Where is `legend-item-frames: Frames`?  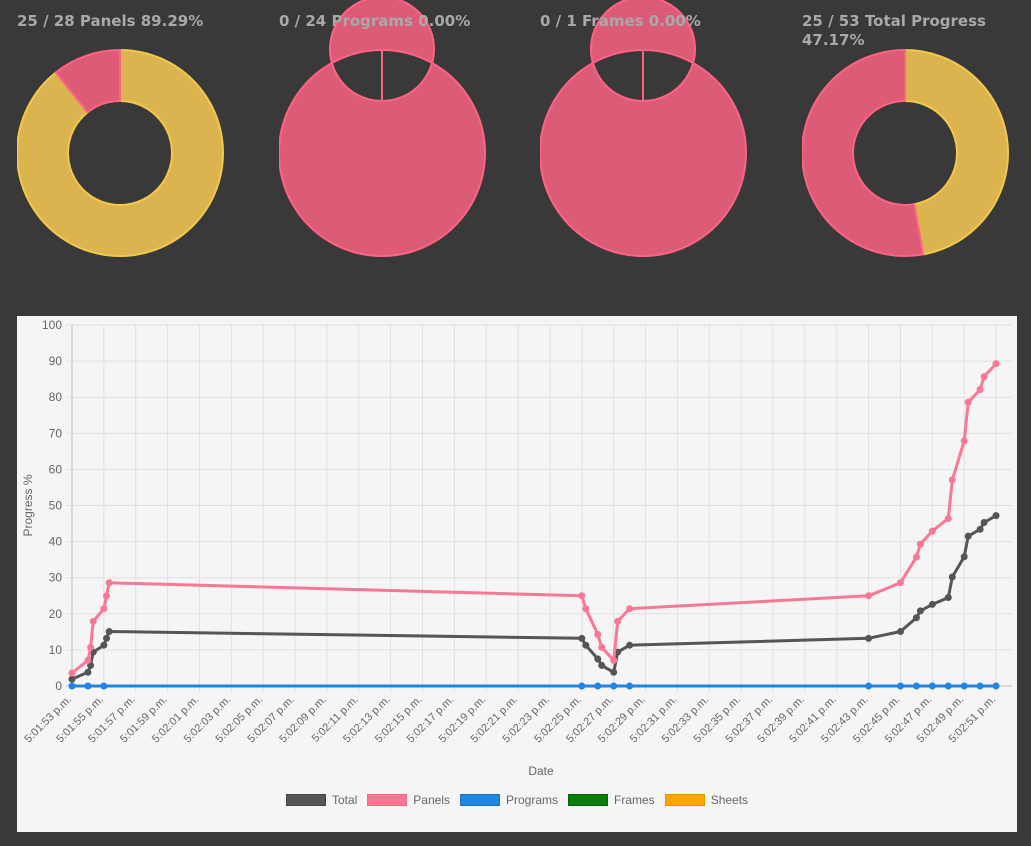 legend-item-frames: Frames is located at coordinates (611, 800).